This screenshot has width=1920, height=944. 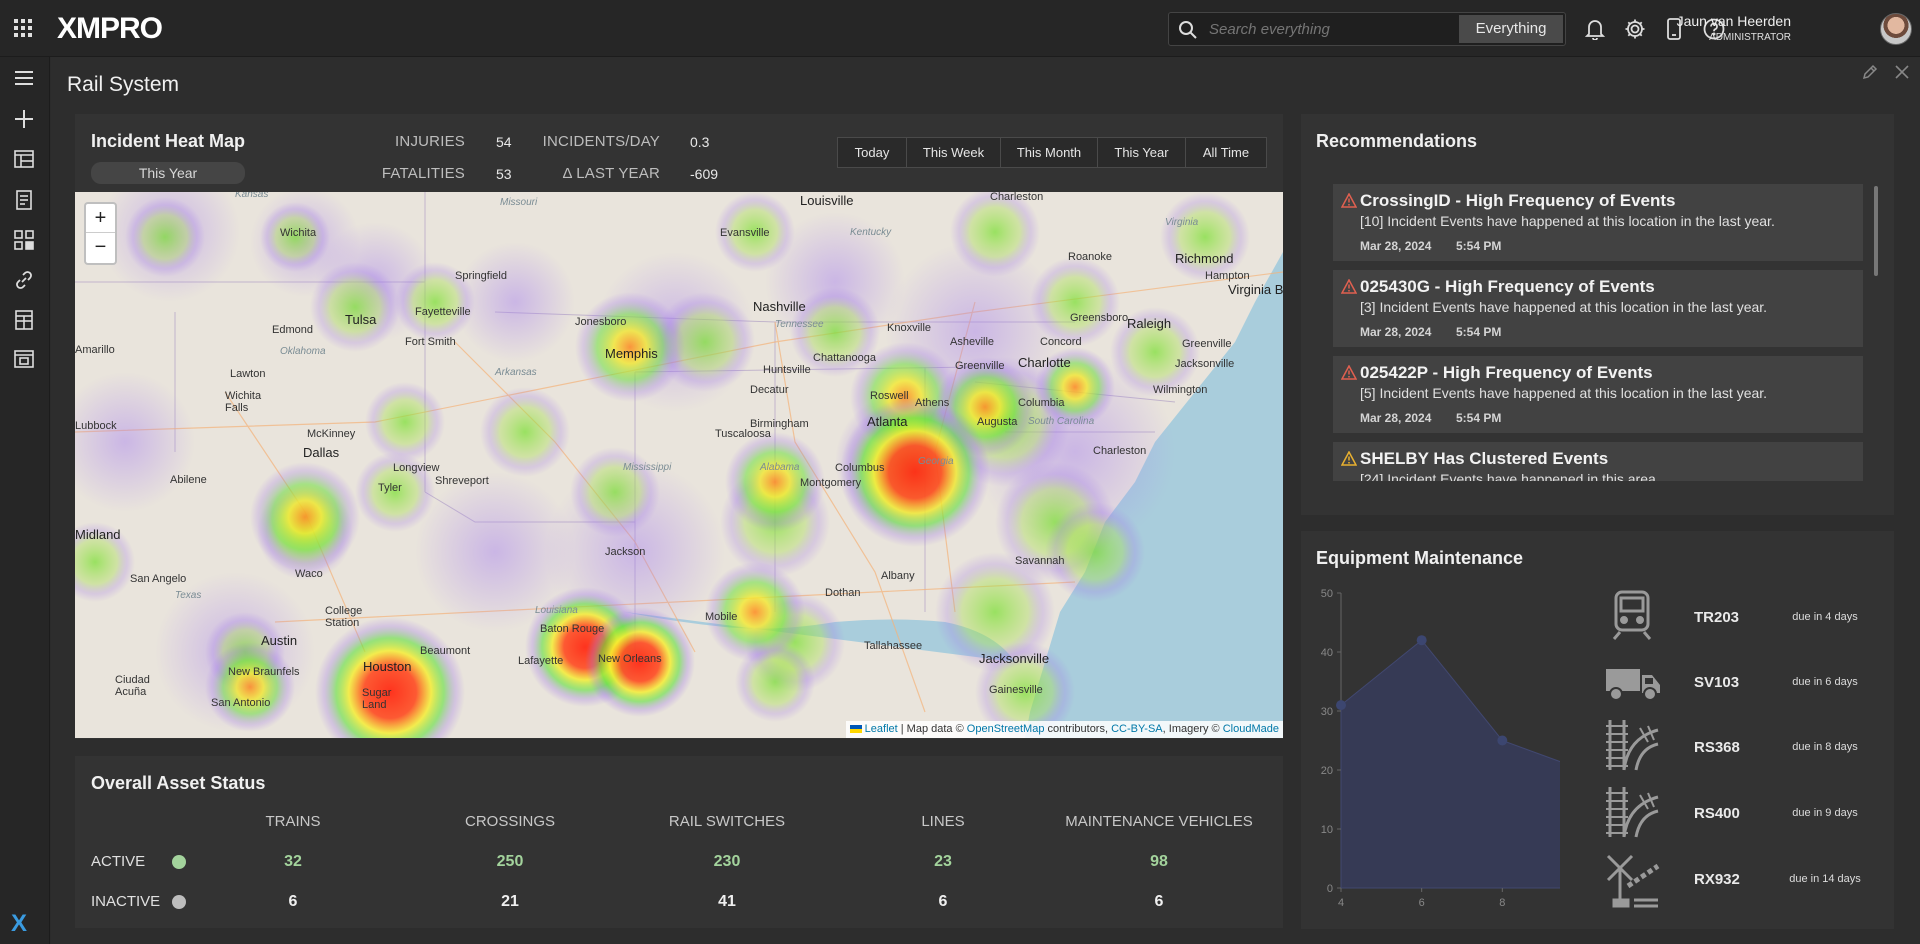 I want to click on map-label: South Carolina, so click(x=1061, y=421).